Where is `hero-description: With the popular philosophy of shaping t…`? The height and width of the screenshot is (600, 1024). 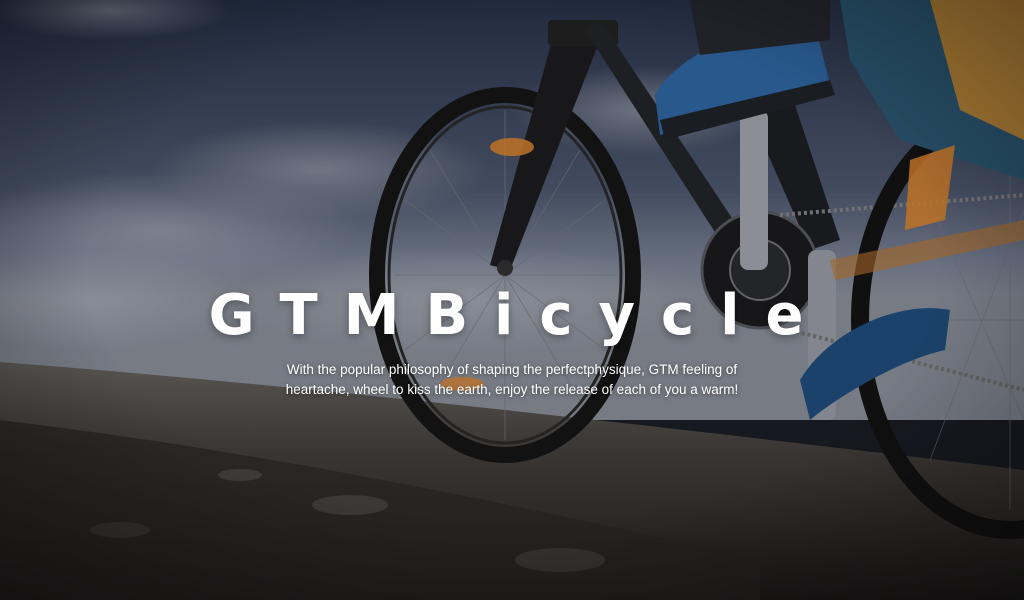 hero-description: With the popular philosophy of shaping t… is located at coordinates (512, 379).